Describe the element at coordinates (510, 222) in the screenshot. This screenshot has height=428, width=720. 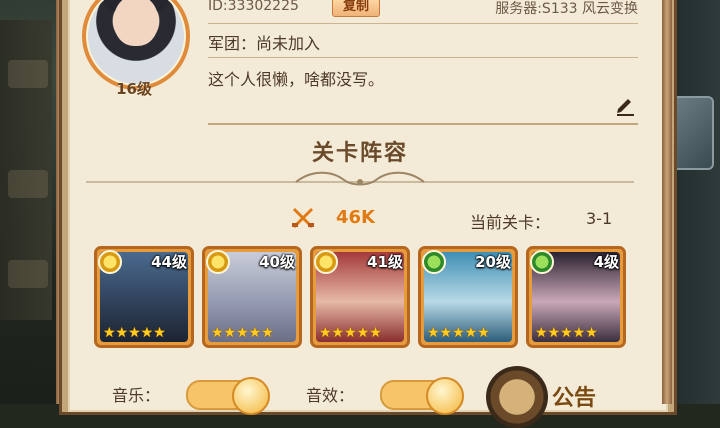
I see `current-stage-label: 当前关卡：` at that location.